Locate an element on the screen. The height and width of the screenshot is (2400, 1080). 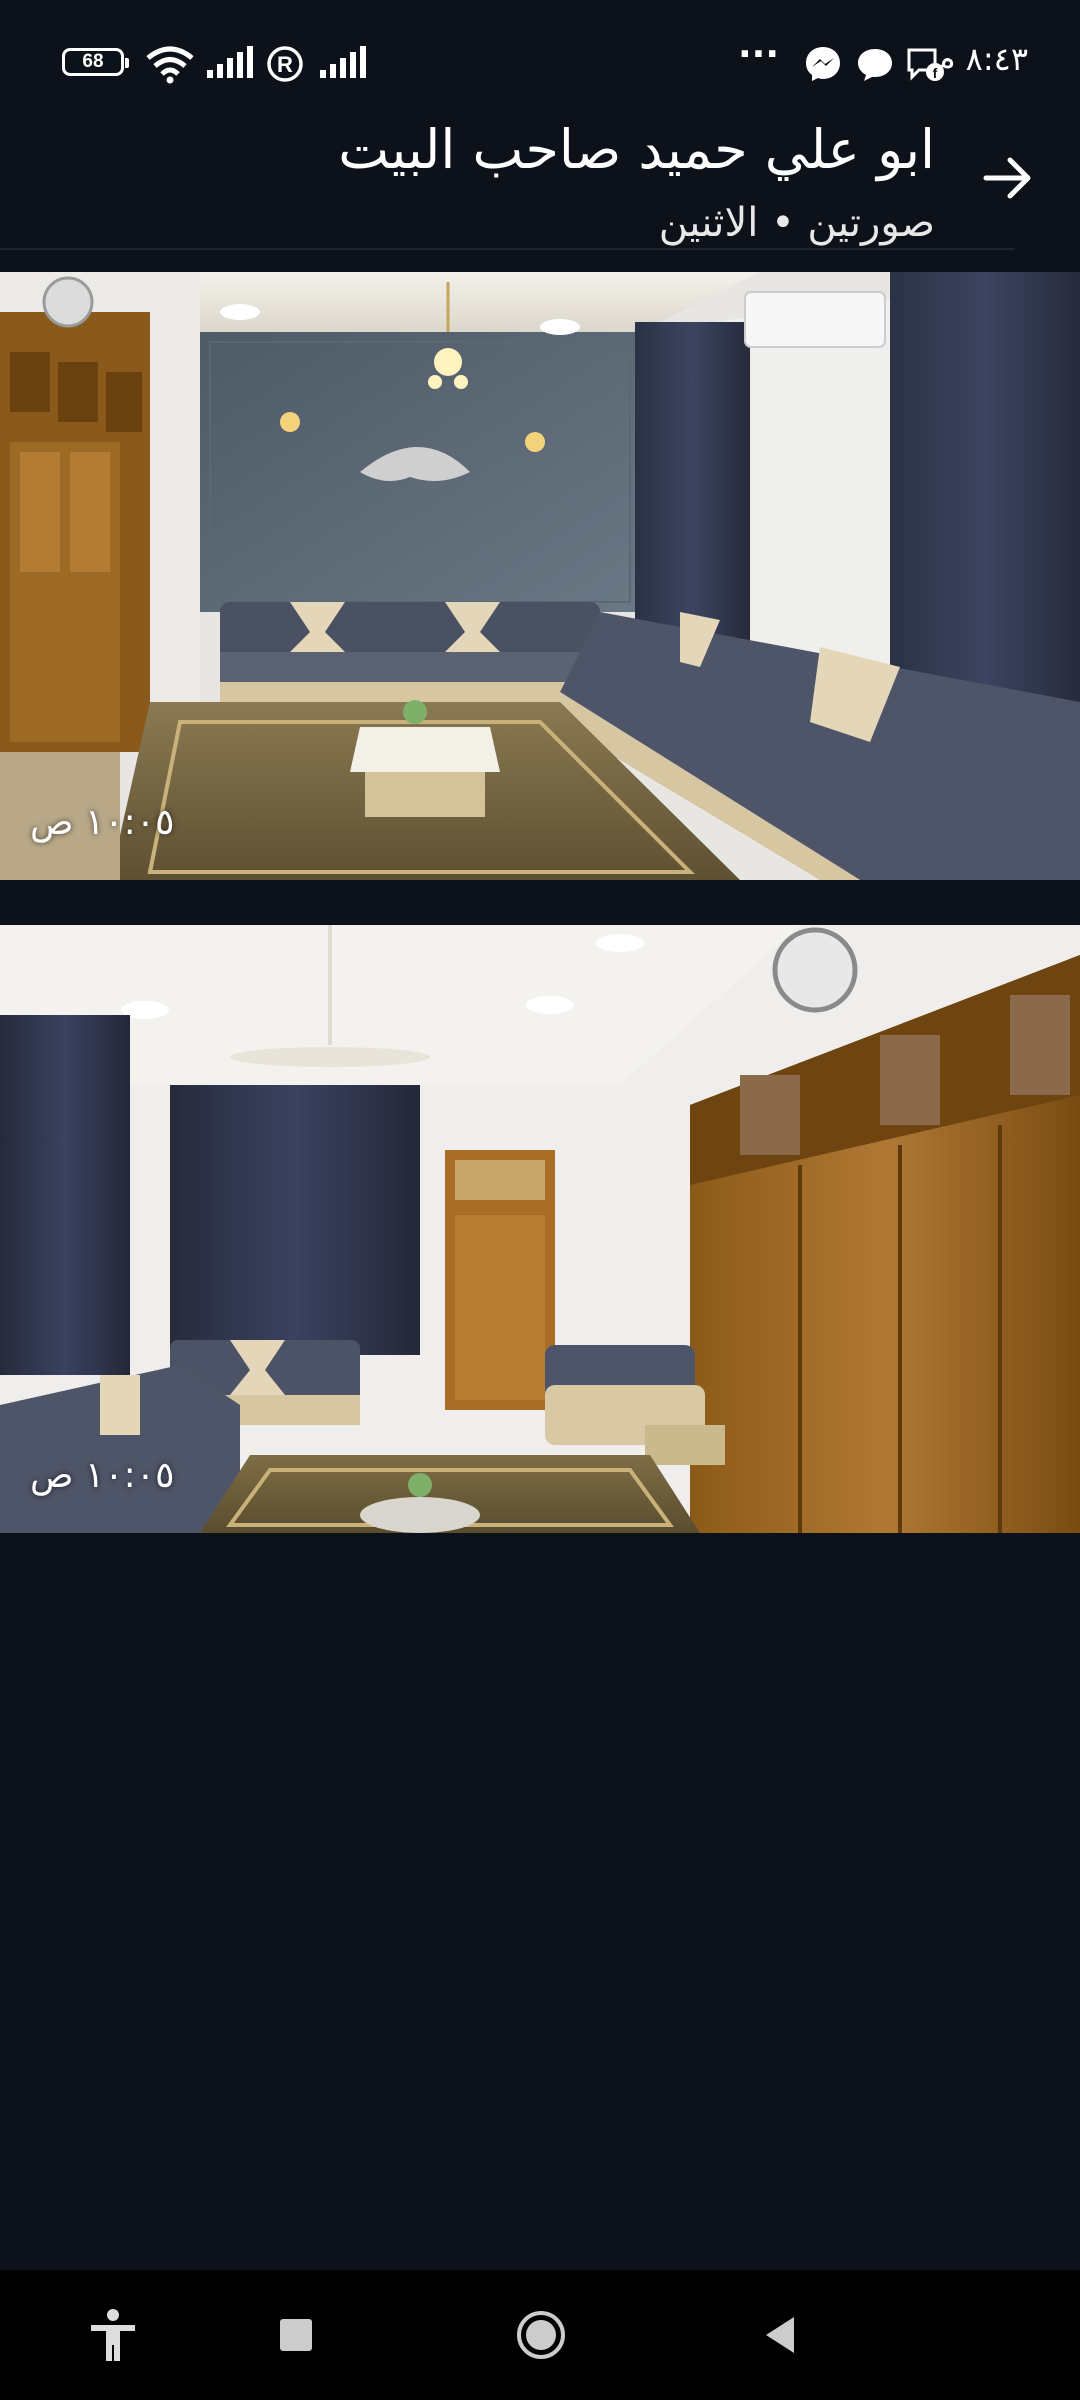
system-nav-bar is located at coordinates (540, 2335).